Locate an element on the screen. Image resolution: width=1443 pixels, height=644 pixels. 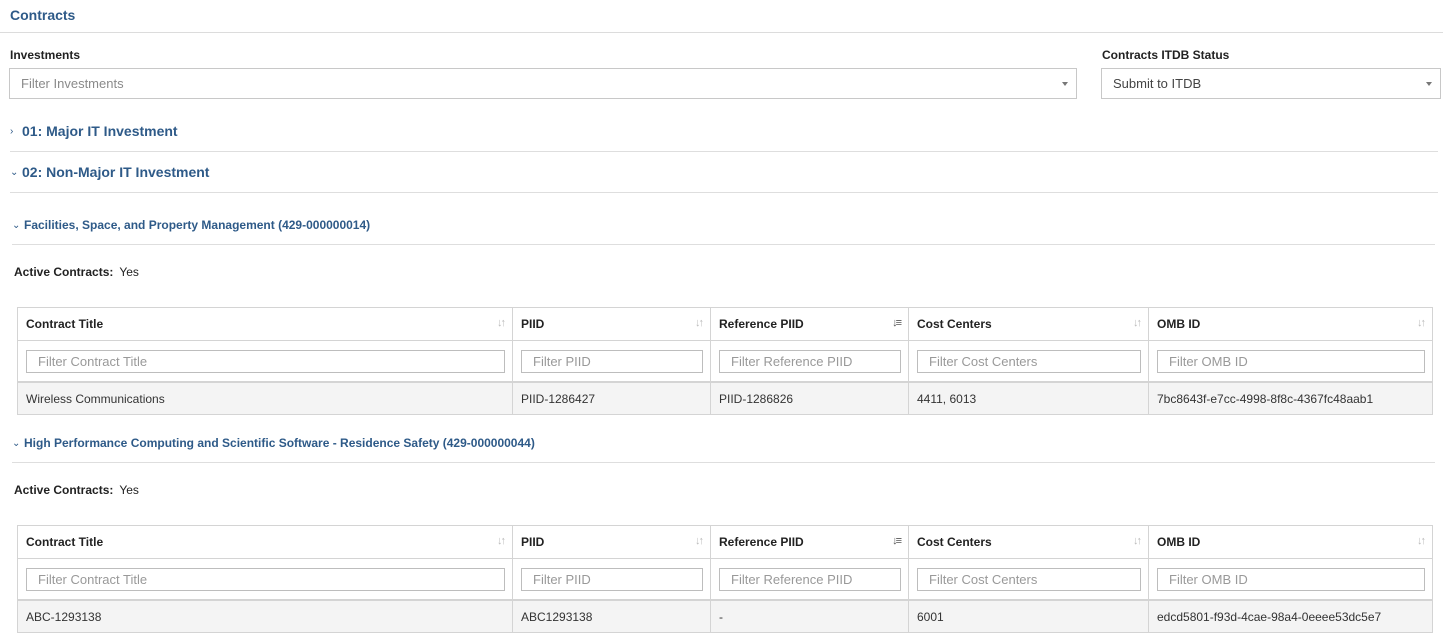
cell-omb-id: 7bc8643f-e7cc-4998-8f8c-4367fc48aab1 is located at coordinates (1290, 398).